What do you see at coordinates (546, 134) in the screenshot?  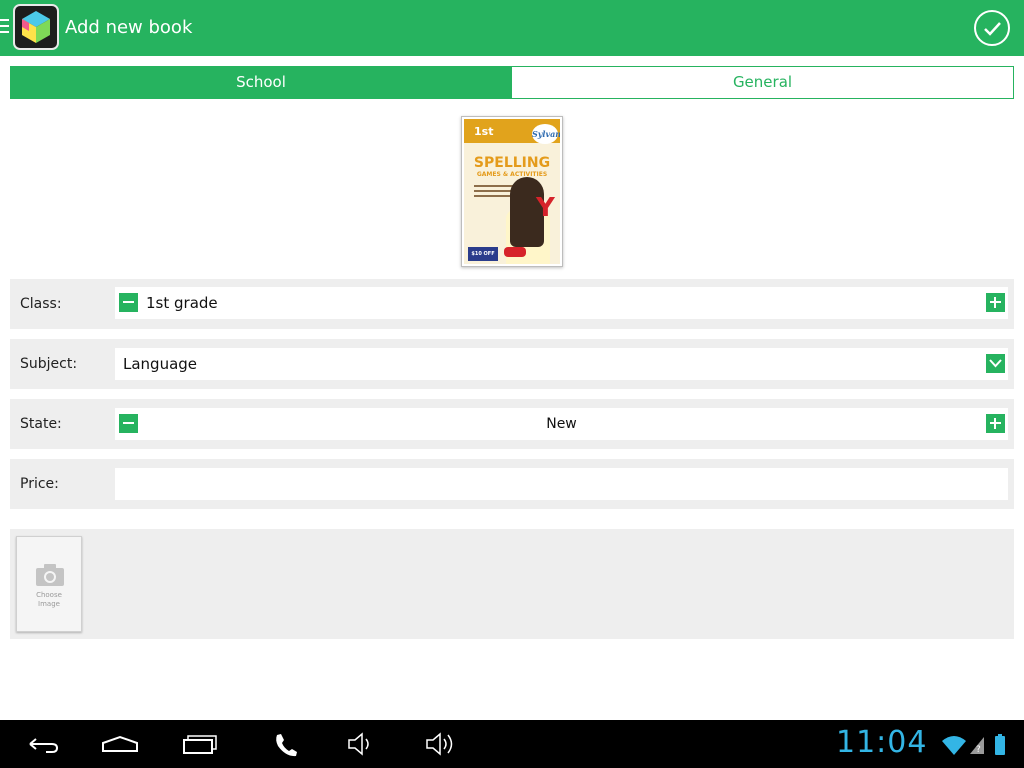 I see `cover-brand-logo: Sylvan` at bounding box center [546, 134].